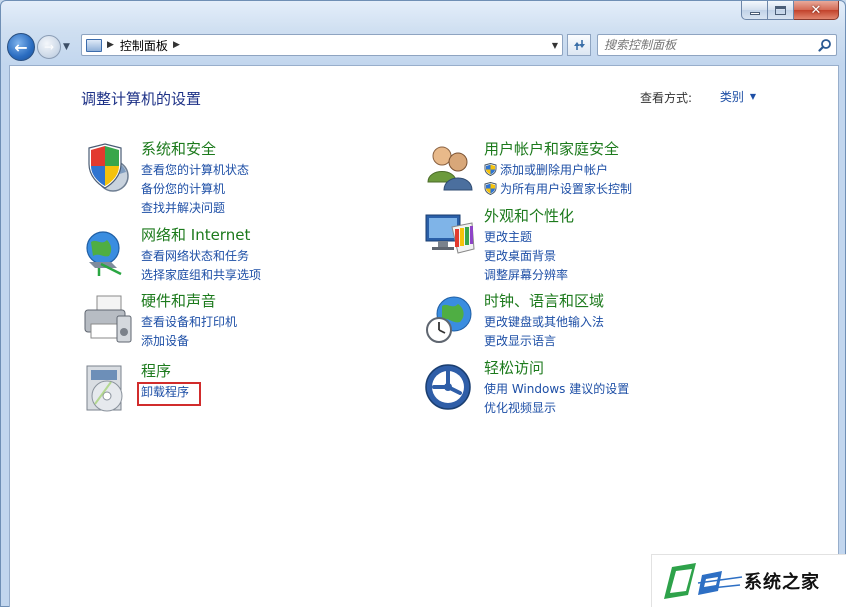  What do you see at coordinates (94, 45) in the screenshot?
I see `control-panel-icon` at bounding box center [94, 45].